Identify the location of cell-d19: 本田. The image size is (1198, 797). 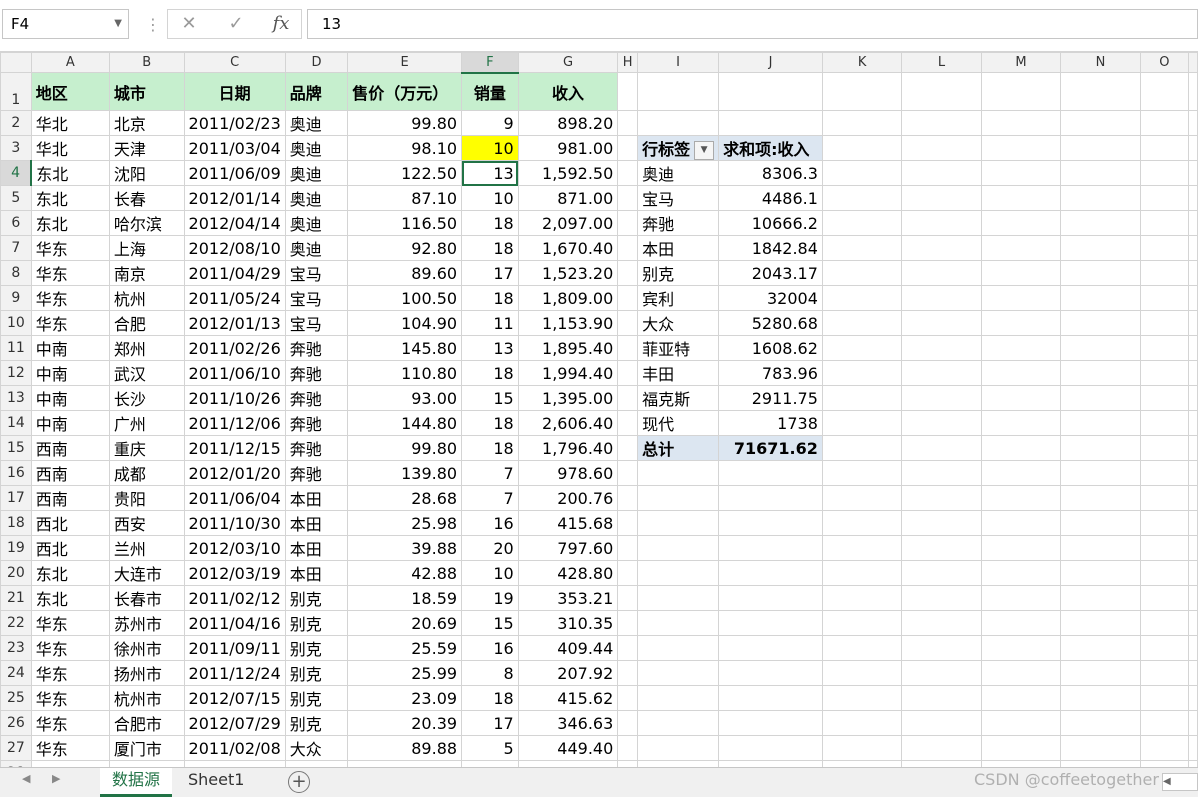
(316, 548).